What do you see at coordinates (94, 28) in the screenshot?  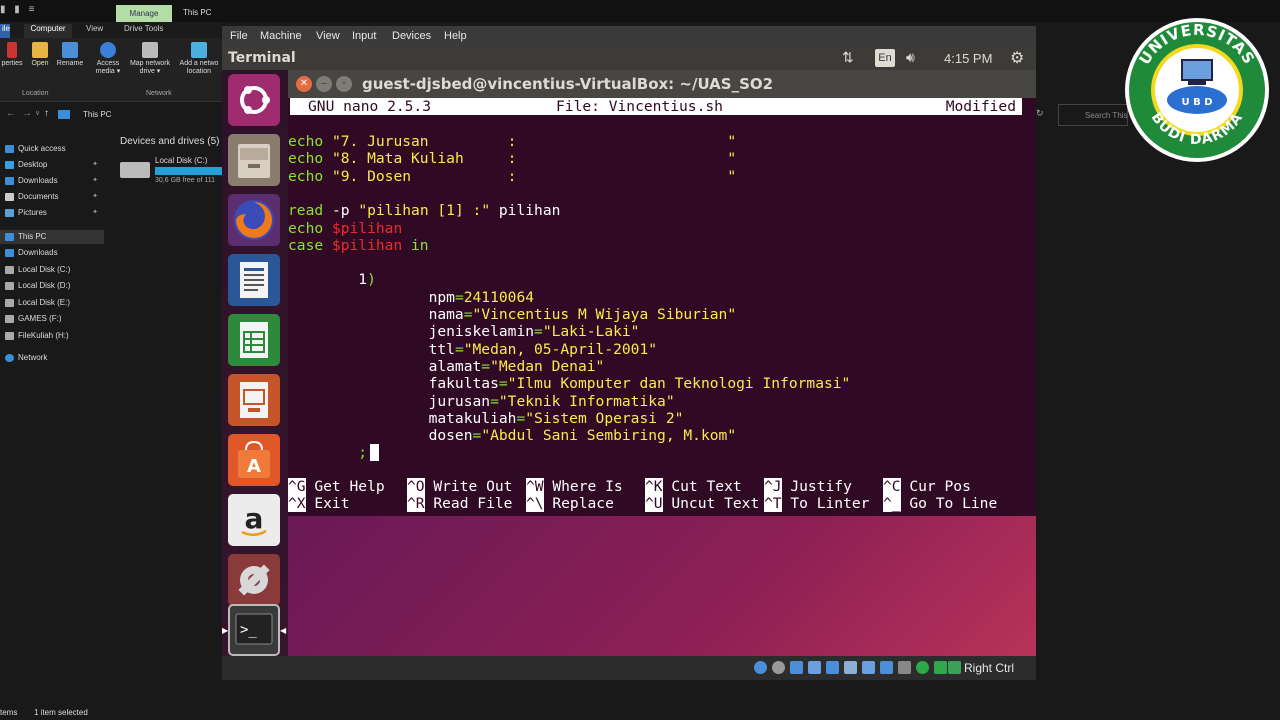 I see `tab-view: View` at bounding box center [94, 28].